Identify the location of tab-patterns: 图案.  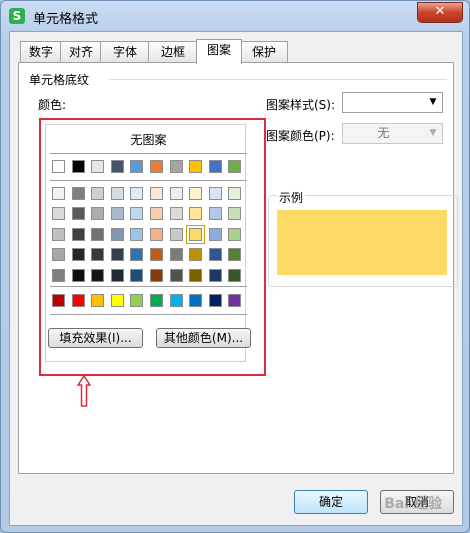
(219, 51).